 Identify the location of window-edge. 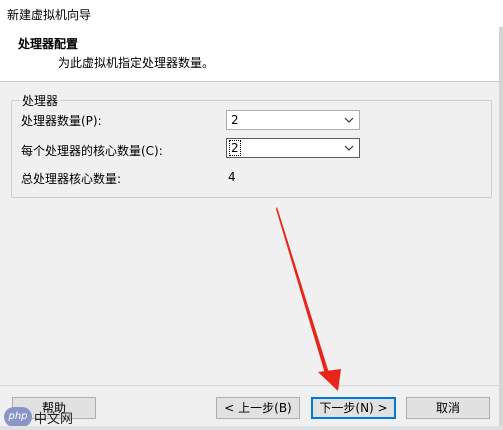
(501, 227).